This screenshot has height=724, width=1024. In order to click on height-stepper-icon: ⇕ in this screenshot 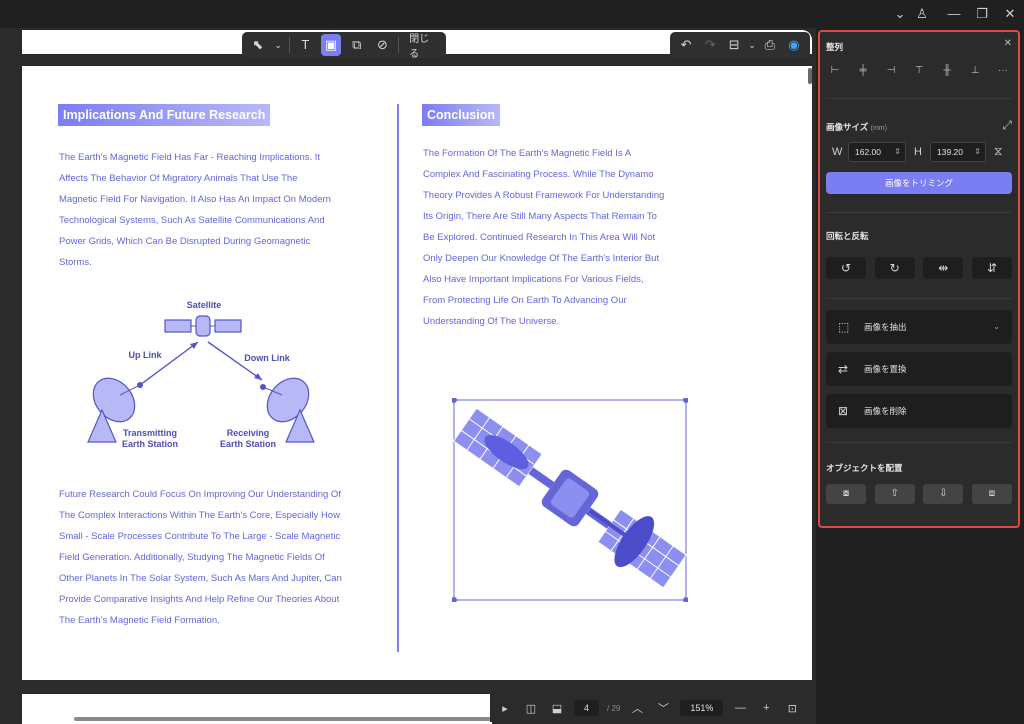, I will do `click(977, 152)`.